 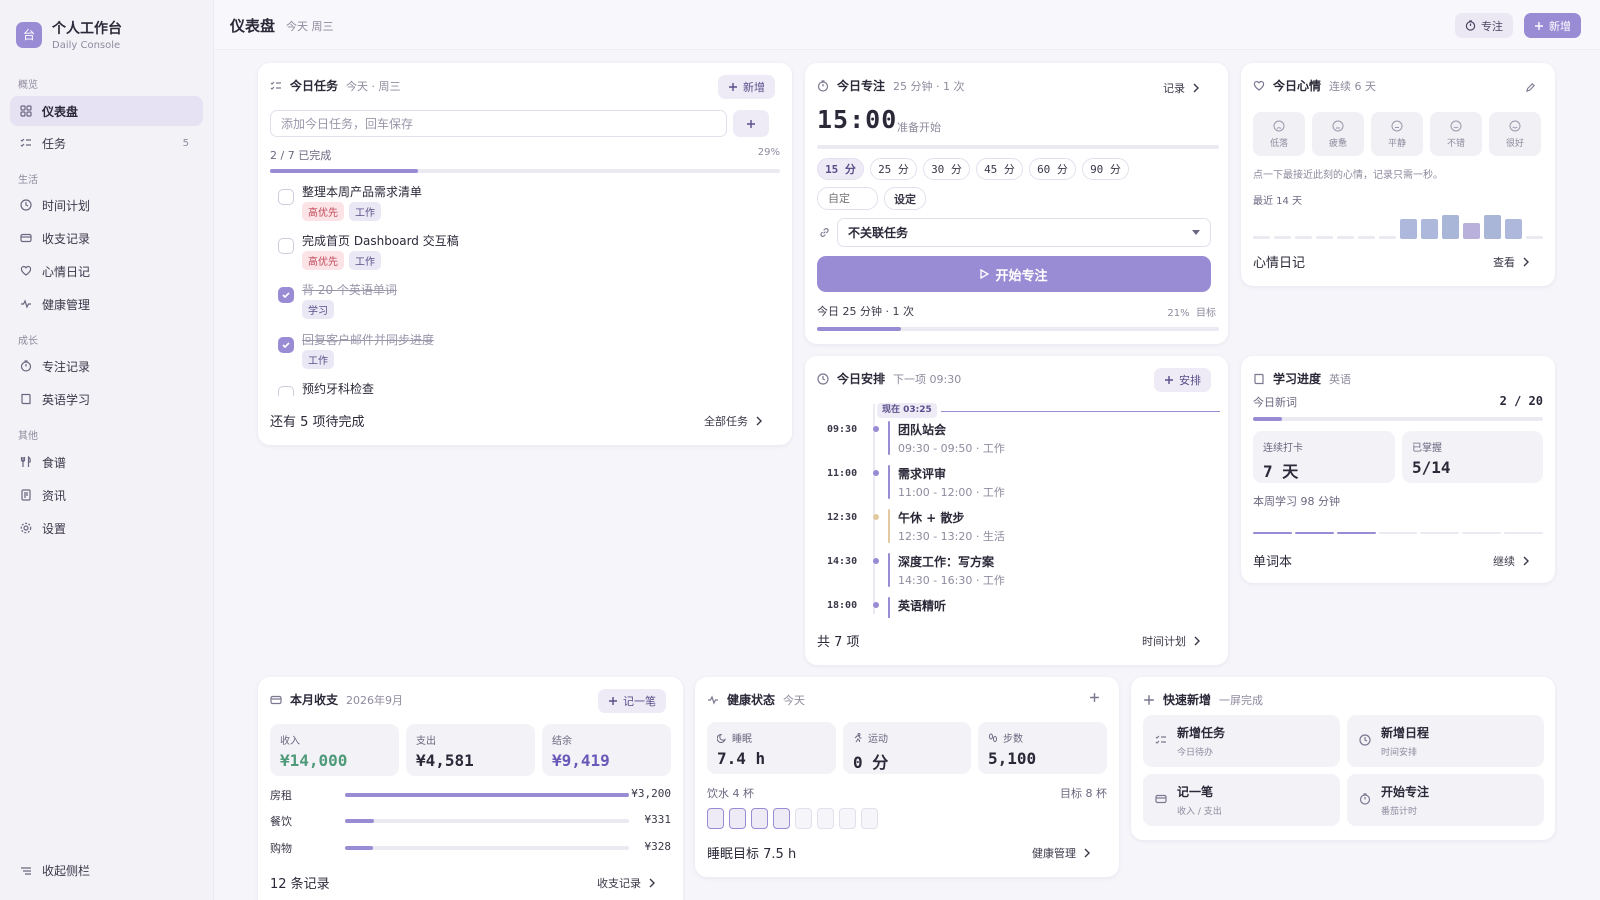 What do you see at coordinates (1171, 641) in the screenshot?
I see `time-plan-link: 时间计划` at bounding box center [1171, 641].